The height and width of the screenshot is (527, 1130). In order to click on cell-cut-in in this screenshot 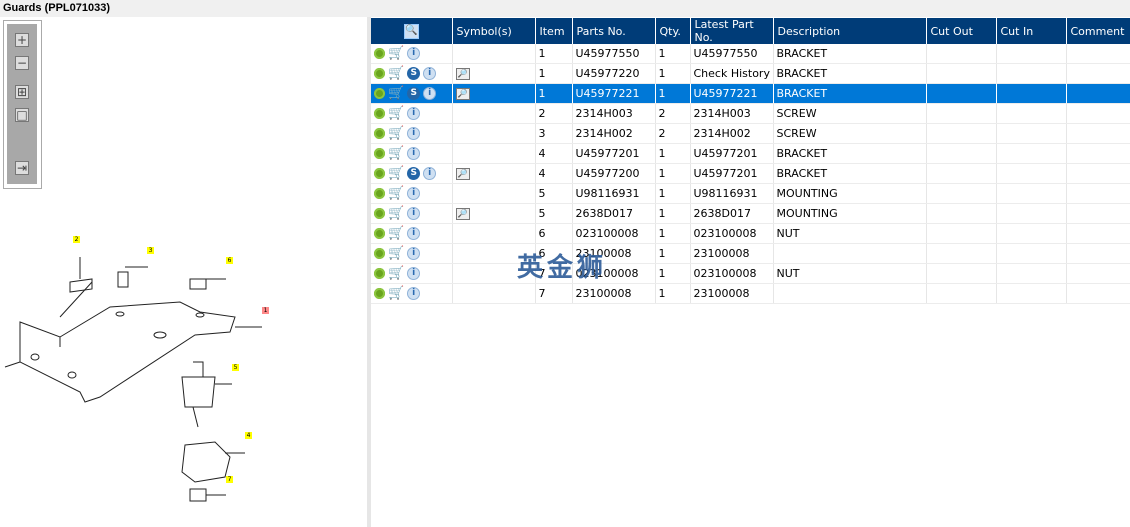, I will do `click(1031, 213)`.